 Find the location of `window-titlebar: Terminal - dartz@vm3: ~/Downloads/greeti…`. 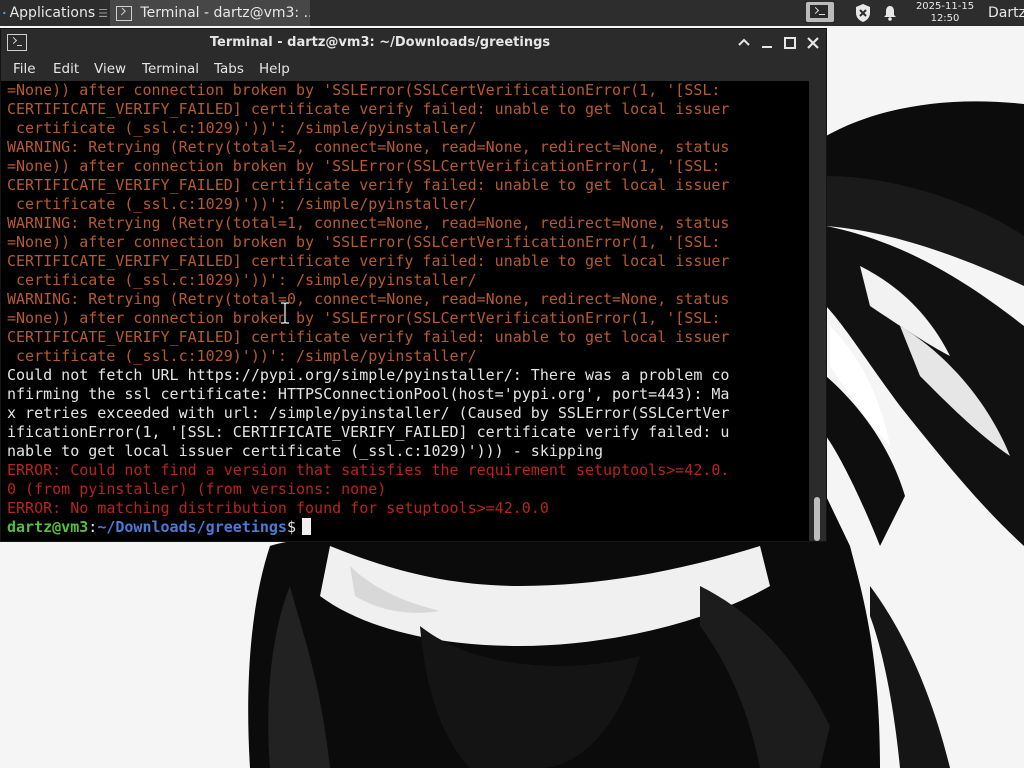

window-titlebar: Terminal - dartz@vm3: ~/Downloads/greeti… is located at coordinates (413, 43).